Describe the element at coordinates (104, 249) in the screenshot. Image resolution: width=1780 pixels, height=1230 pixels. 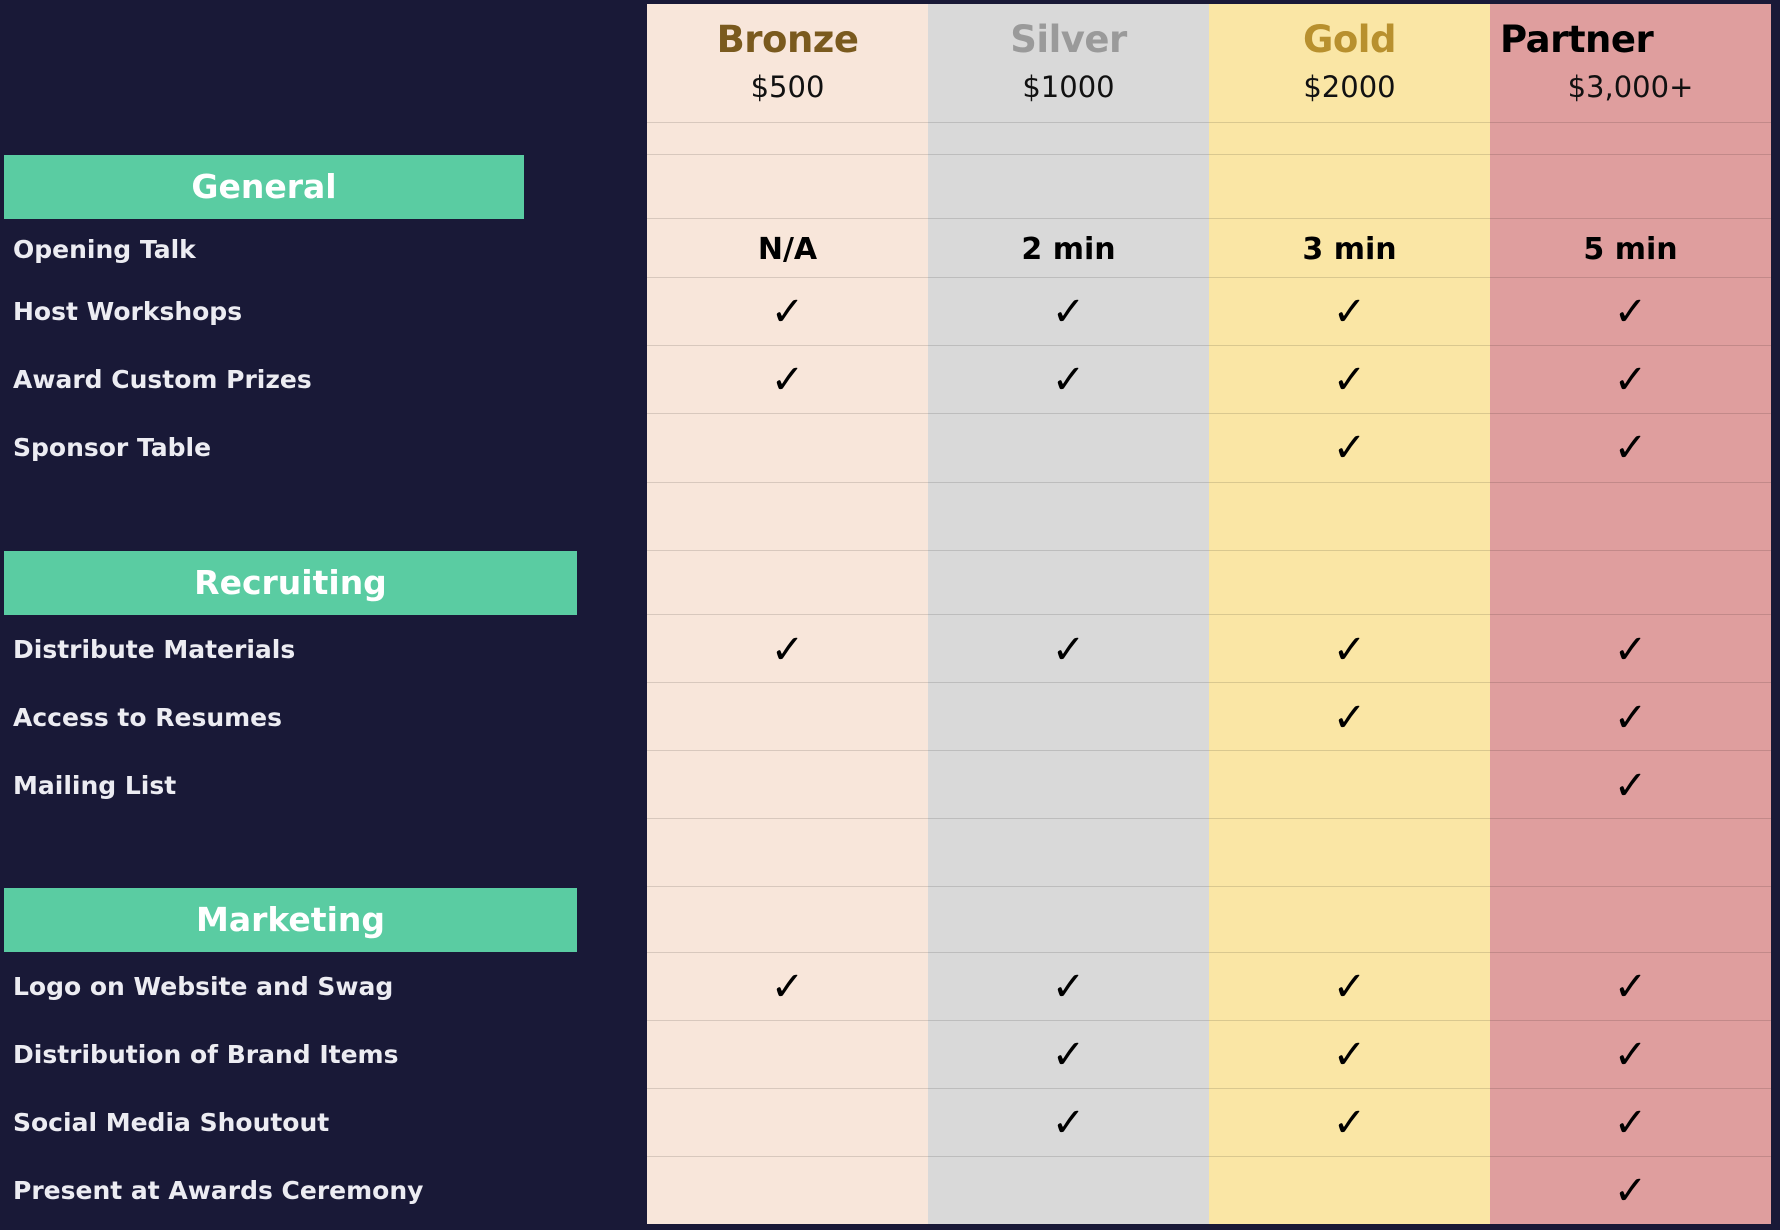
I see `feature-label: Opening Talk` at that location.